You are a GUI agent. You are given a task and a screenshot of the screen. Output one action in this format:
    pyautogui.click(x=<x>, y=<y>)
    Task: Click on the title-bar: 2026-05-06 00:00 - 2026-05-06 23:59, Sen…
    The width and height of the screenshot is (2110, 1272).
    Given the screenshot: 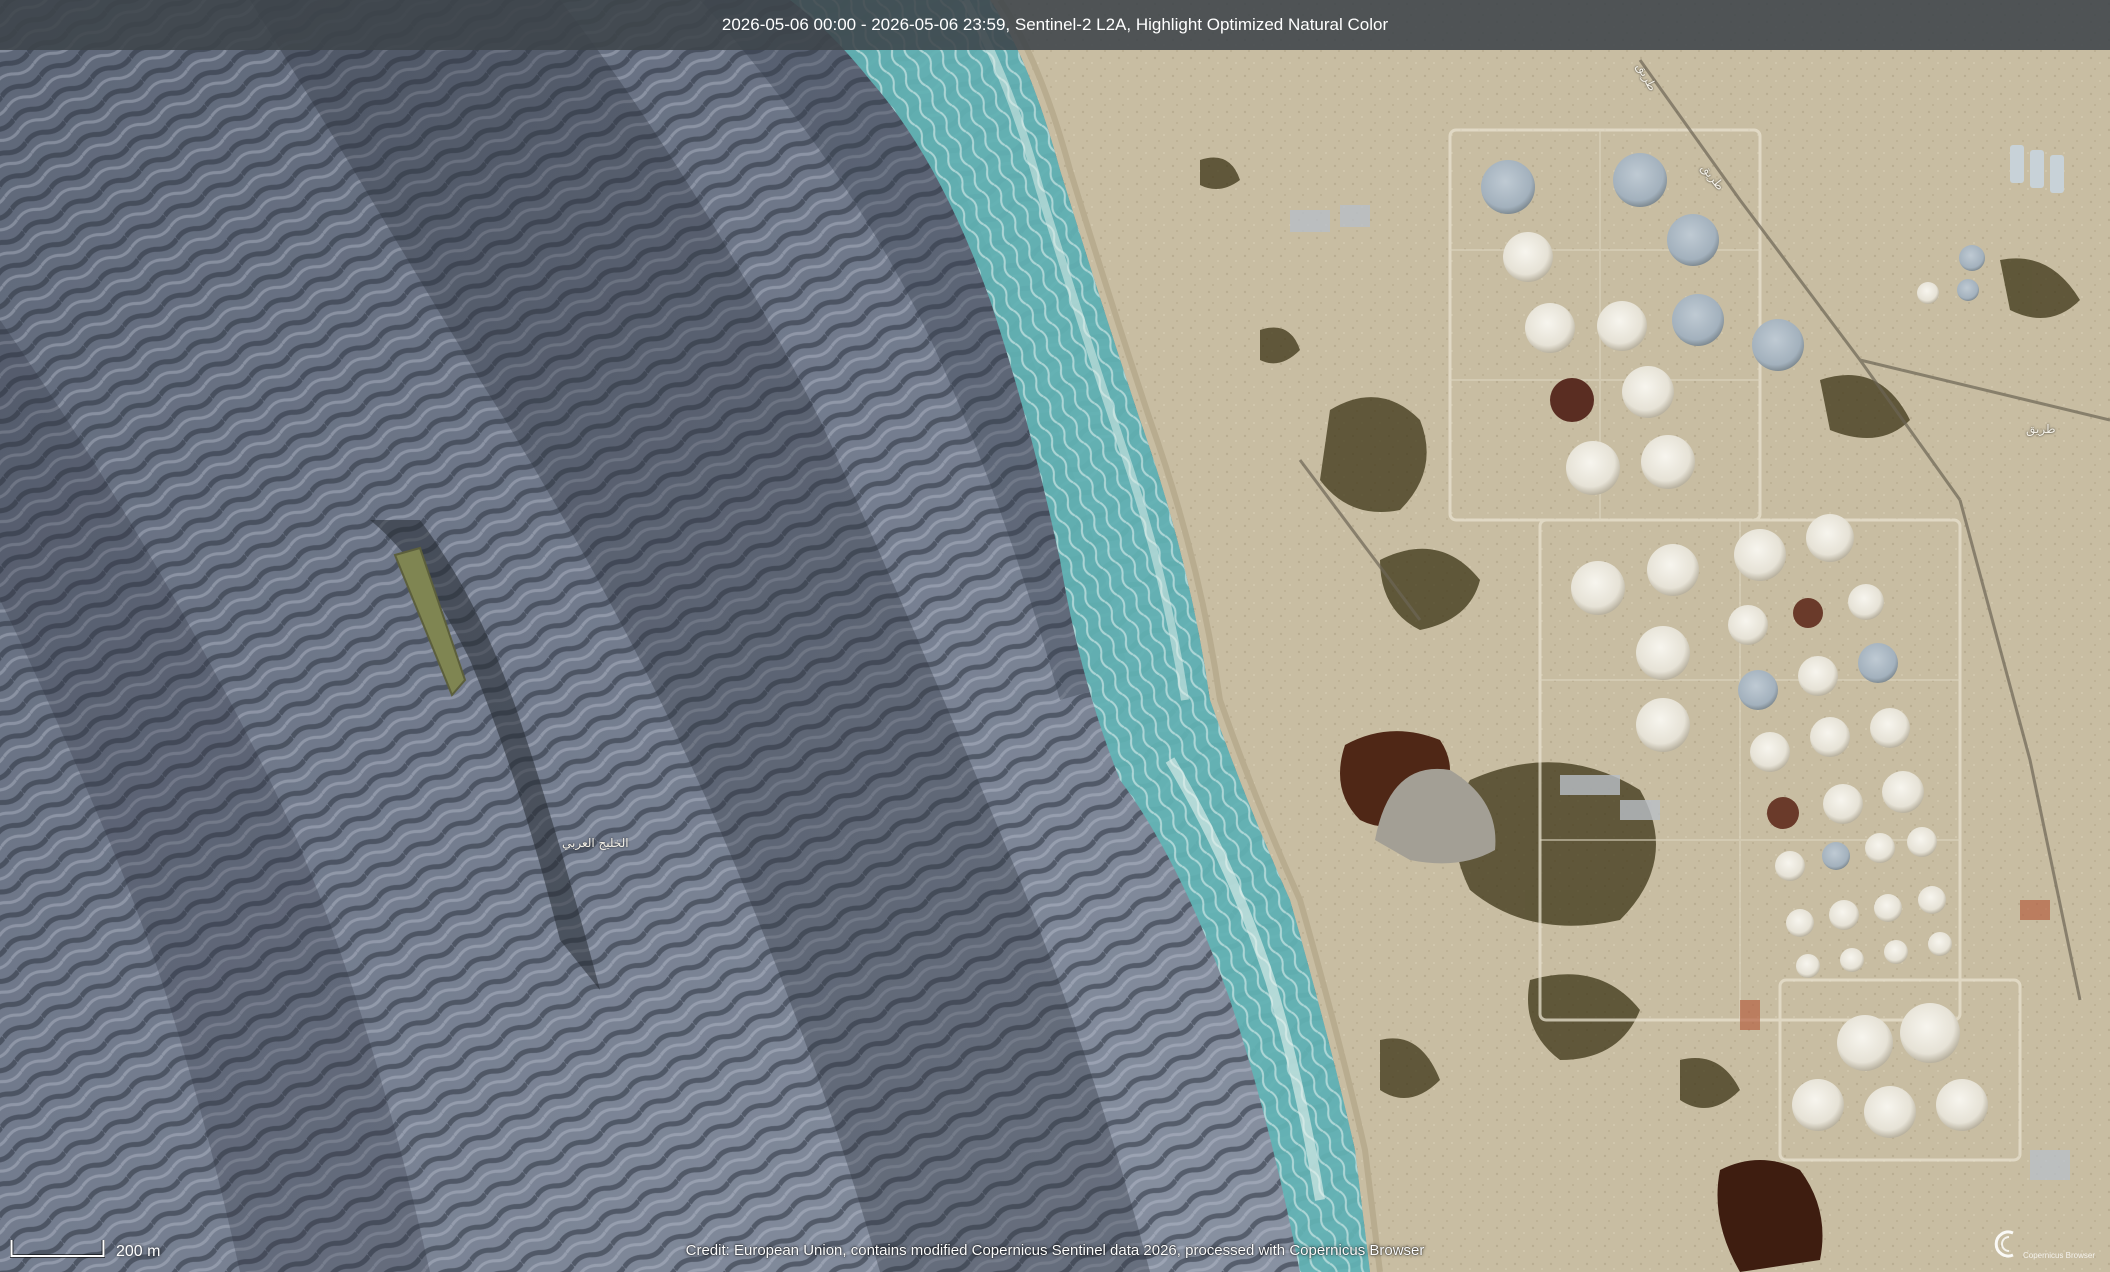 What is the action you would take?
    pyautogui.click(x=1055, y=25)
    